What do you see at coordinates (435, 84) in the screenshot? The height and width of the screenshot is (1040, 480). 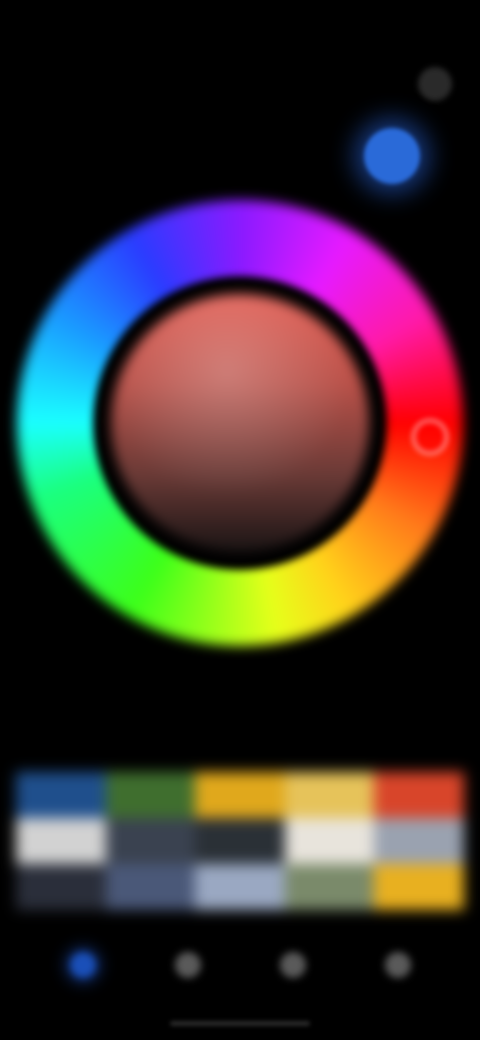 I see `more-options-icon` at bounding box center [435, 84].